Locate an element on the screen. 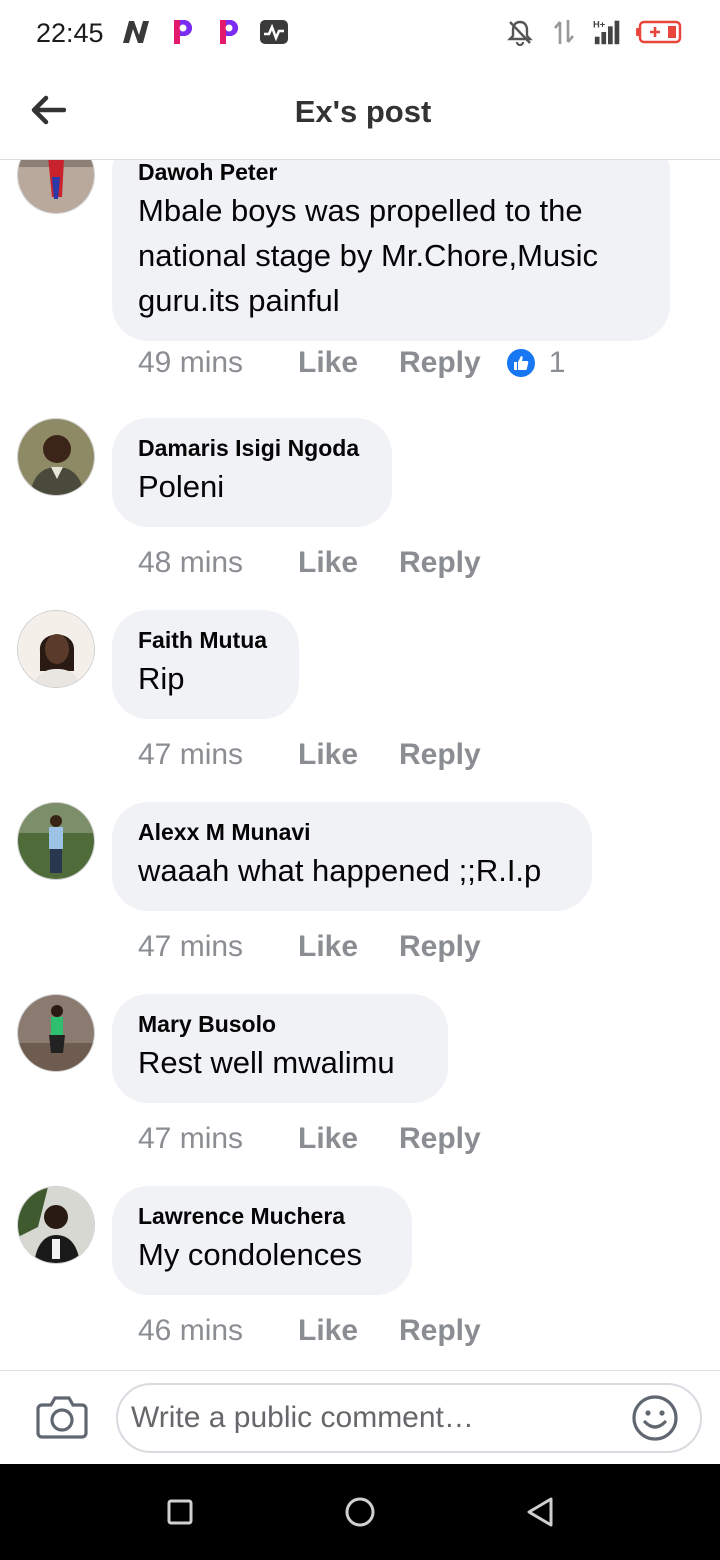 The height and width of the screenshot is (1560, 720). comment-meta: 46 mins Like Reply is located at coordinates (309, 1331).